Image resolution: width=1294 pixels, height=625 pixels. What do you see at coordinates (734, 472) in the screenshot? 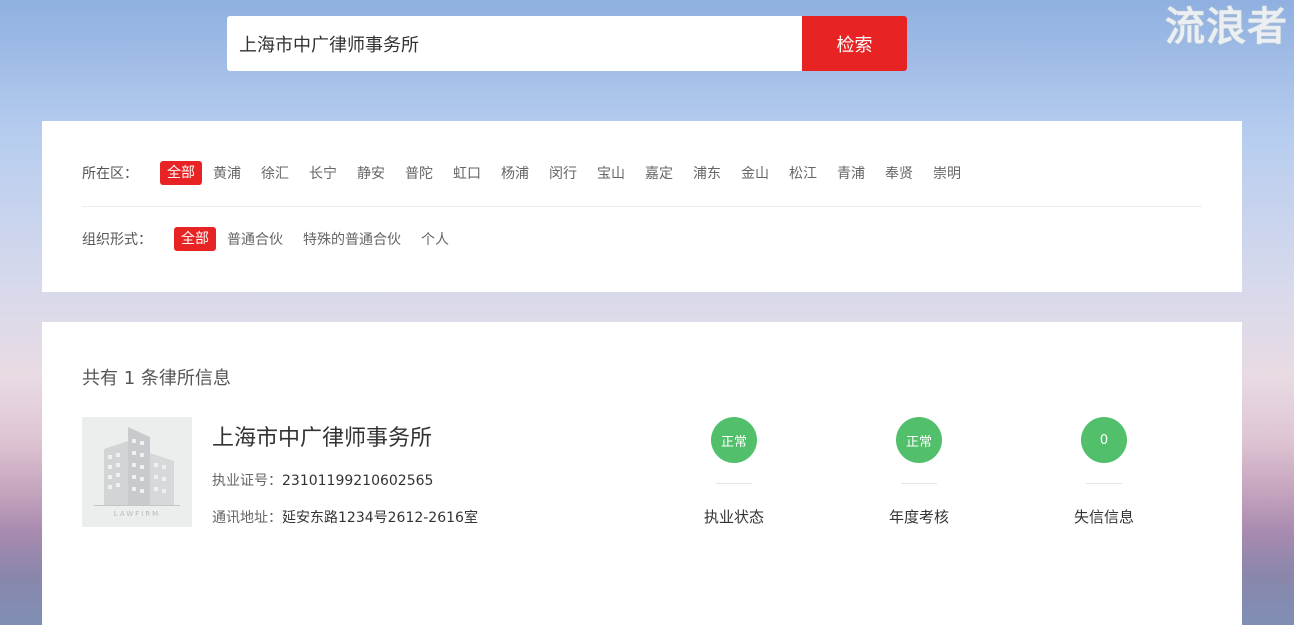
I see `practice-status-stat: 正常 执业状态` at bounding box center [734, 472].